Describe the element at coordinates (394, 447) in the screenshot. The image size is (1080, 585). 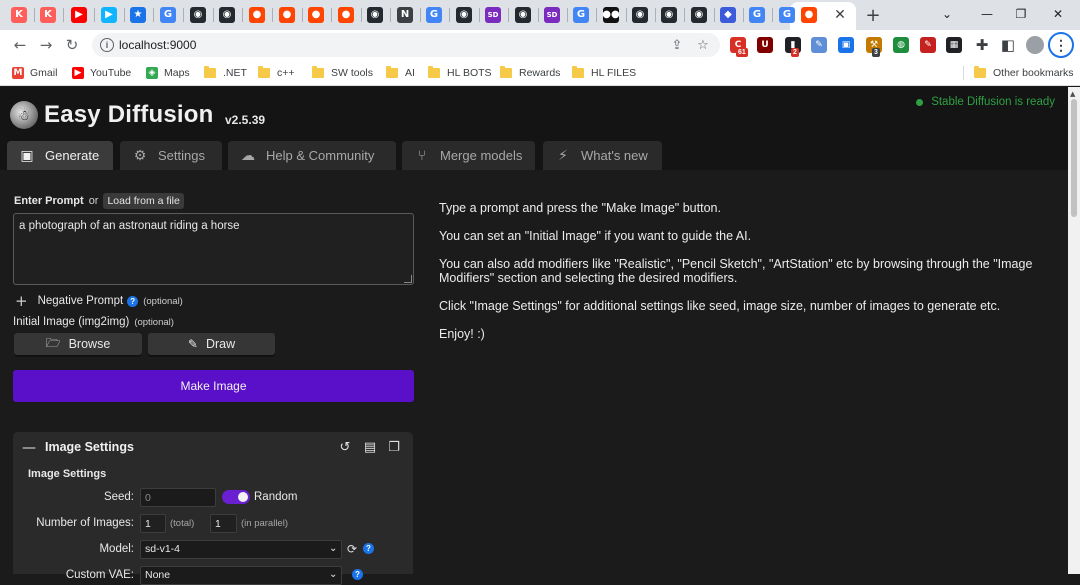
I see `copy-icon: ❐` at that location.